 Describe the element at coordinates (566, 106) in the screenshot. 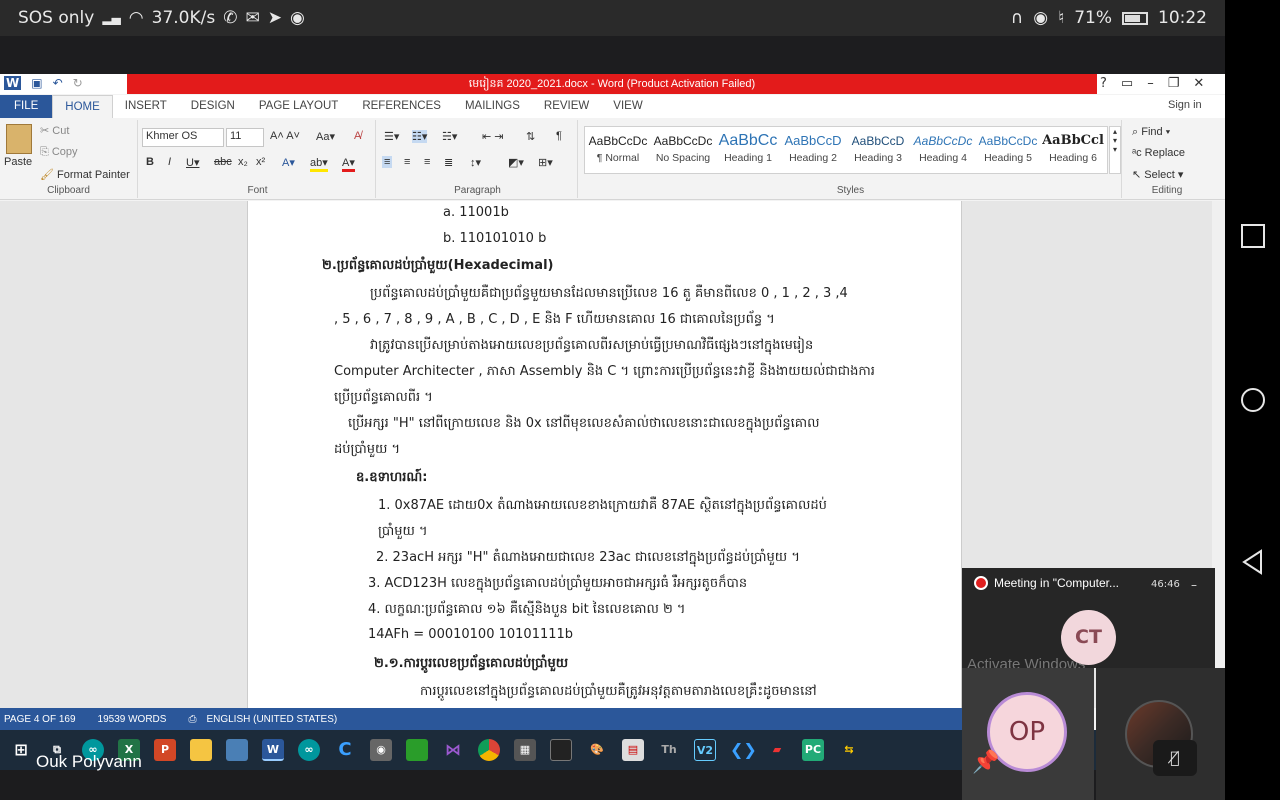

I see `tab-review: REVIEW` at that location.